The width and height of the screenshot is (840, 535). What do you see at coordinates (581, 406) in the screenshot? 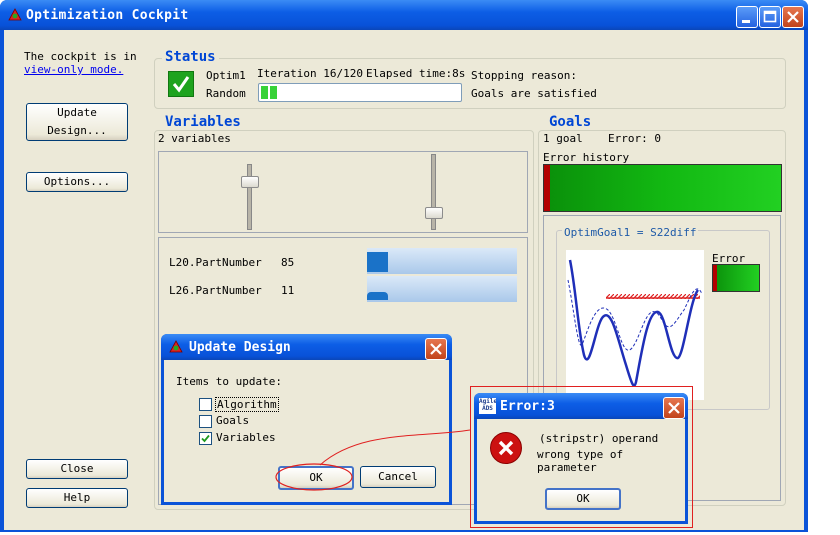
I see `error-dialog-titlebar: Agilent ADS Error:3` at bounding box center [581, 406].